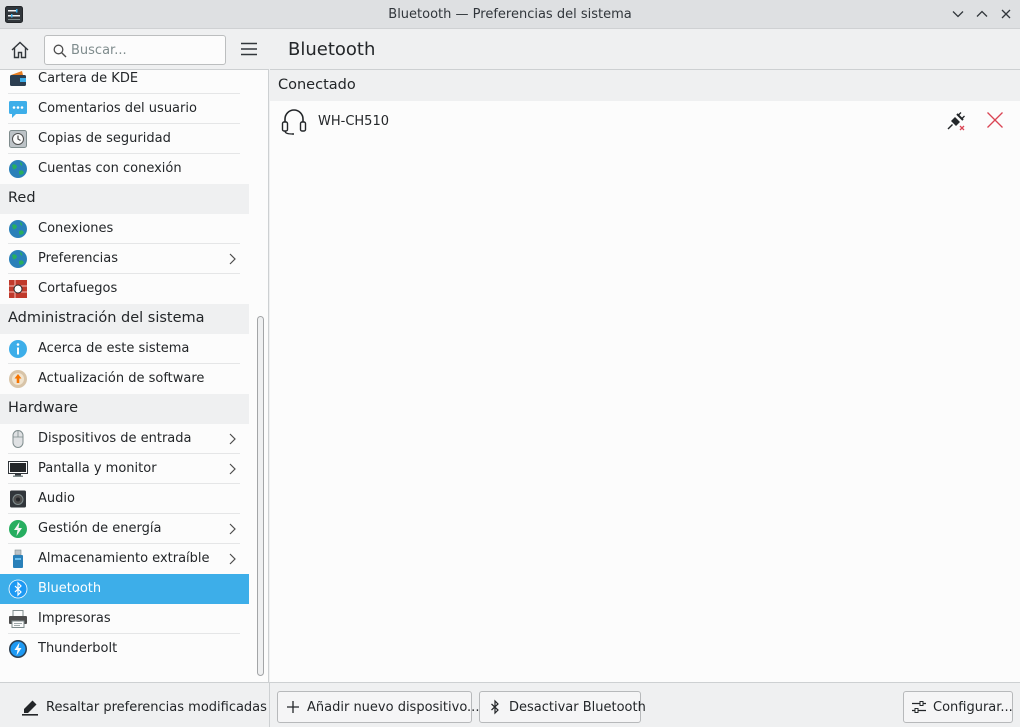 Image resolution: width=1020 pixels, height=727 pixels. I want to click on sidebar-item-label: Bluetooth, so click(70, 588).